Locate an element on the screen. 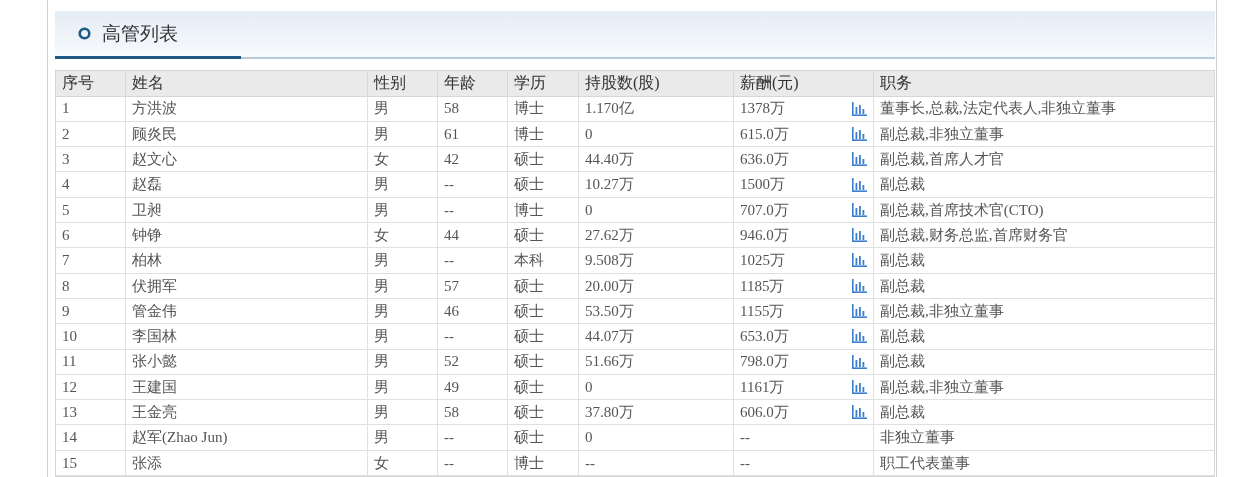 This screenshot has height=477, width=1242. table-cell-text: 王金亮 is located at coordinates (154, 412).